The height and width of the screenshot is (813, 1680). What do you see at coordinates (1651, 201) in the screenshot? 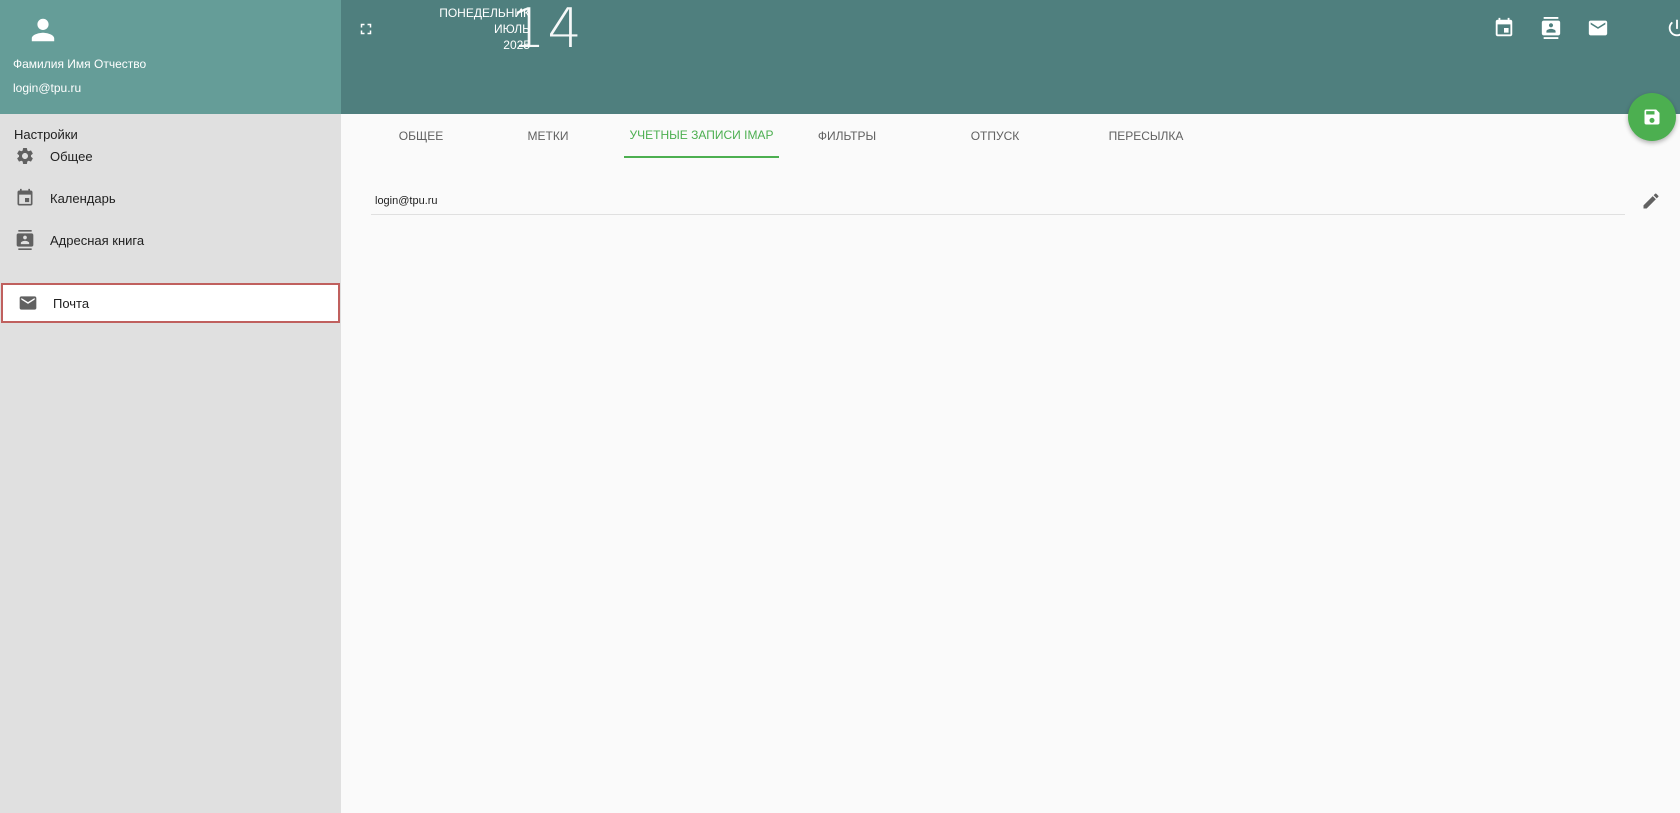
I see `edit-pencil-icon` at bounding box center [1651, 201].